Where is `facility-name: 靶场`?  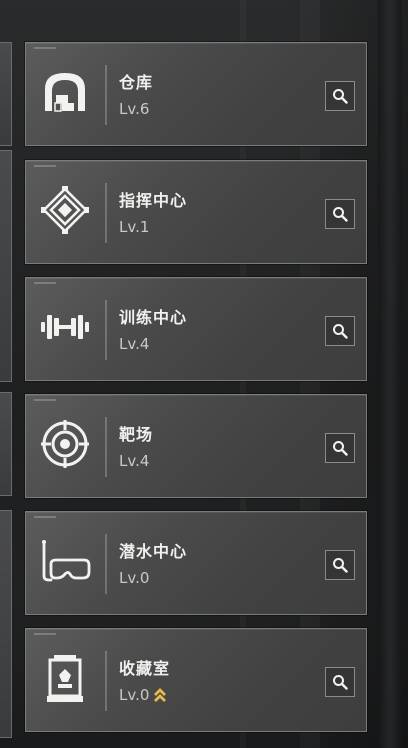
facility-name: 靶场 is located at coordinates (136, 434).